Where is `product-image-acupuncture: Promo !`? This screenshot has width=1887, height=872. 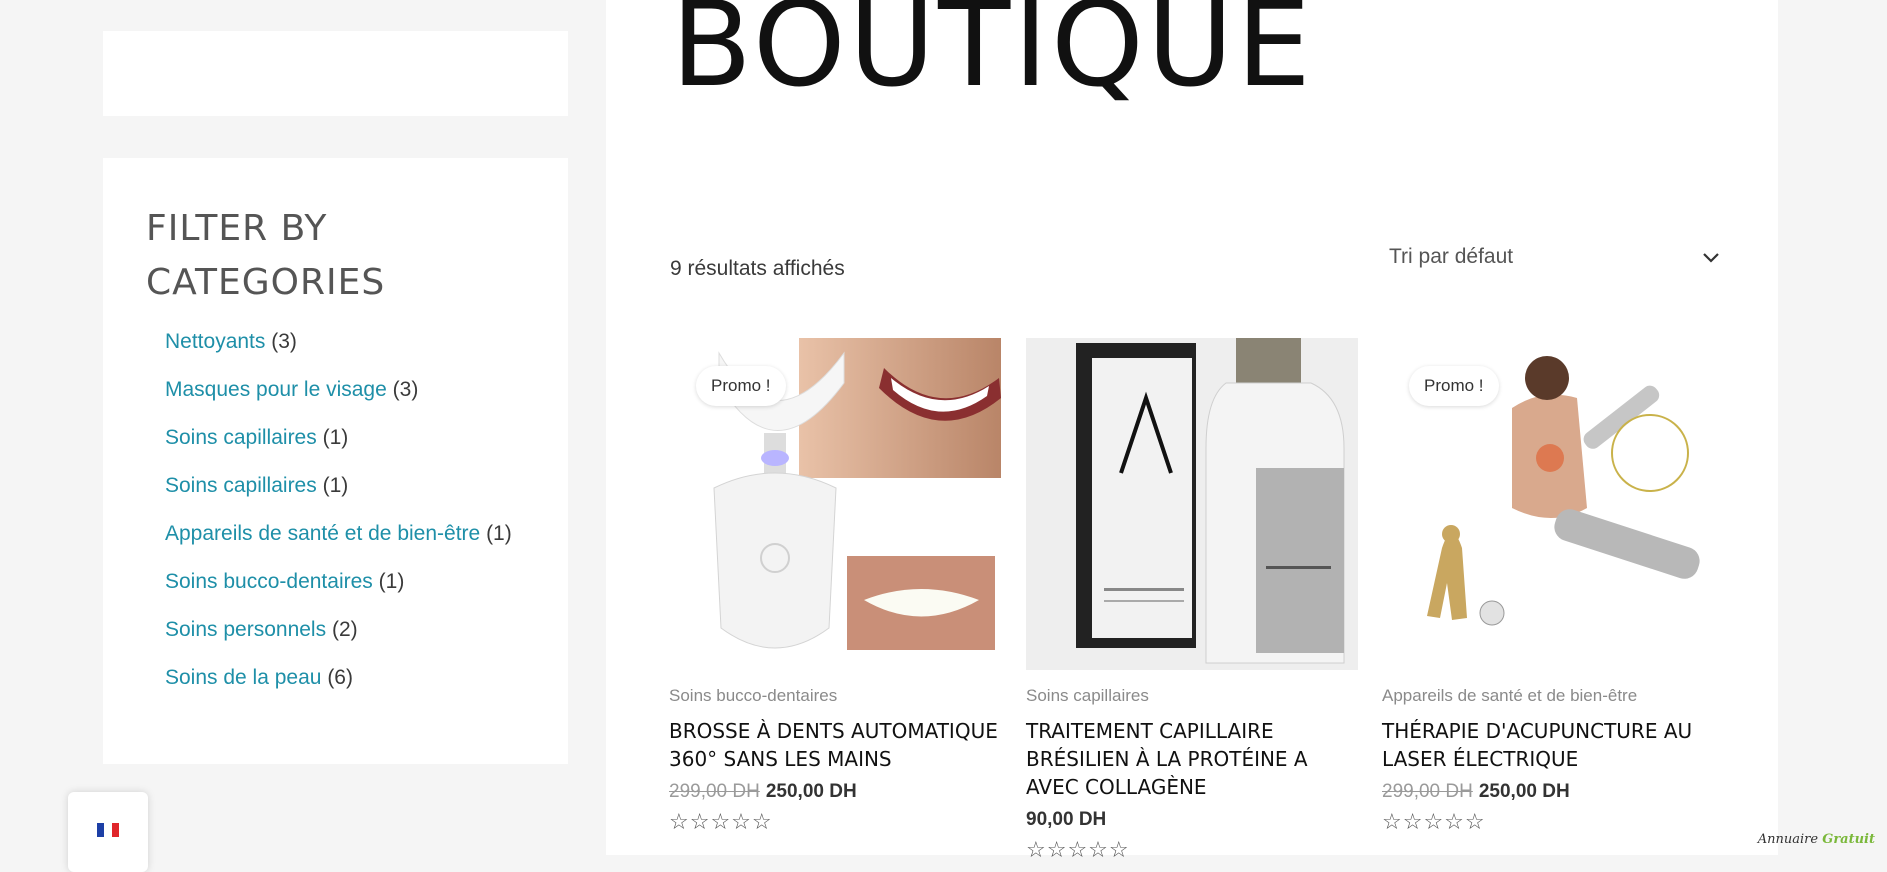 product-image-acupuncture: Promo ! is located at coordinates (1548, 504).